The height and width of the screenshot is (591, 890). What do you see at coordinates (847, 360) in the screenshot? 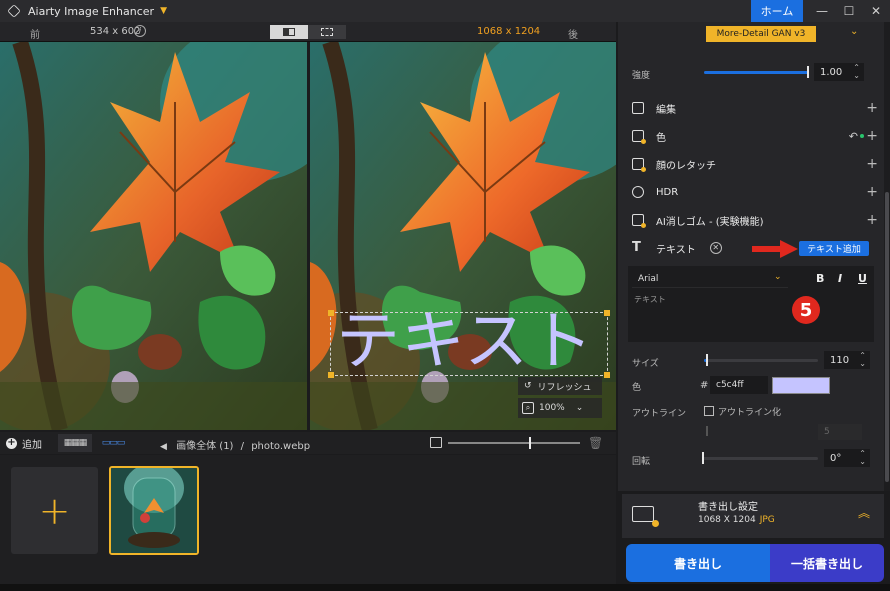
I see `size-input: 110 ⌃ ⌄` at bounding box center [847, 360].